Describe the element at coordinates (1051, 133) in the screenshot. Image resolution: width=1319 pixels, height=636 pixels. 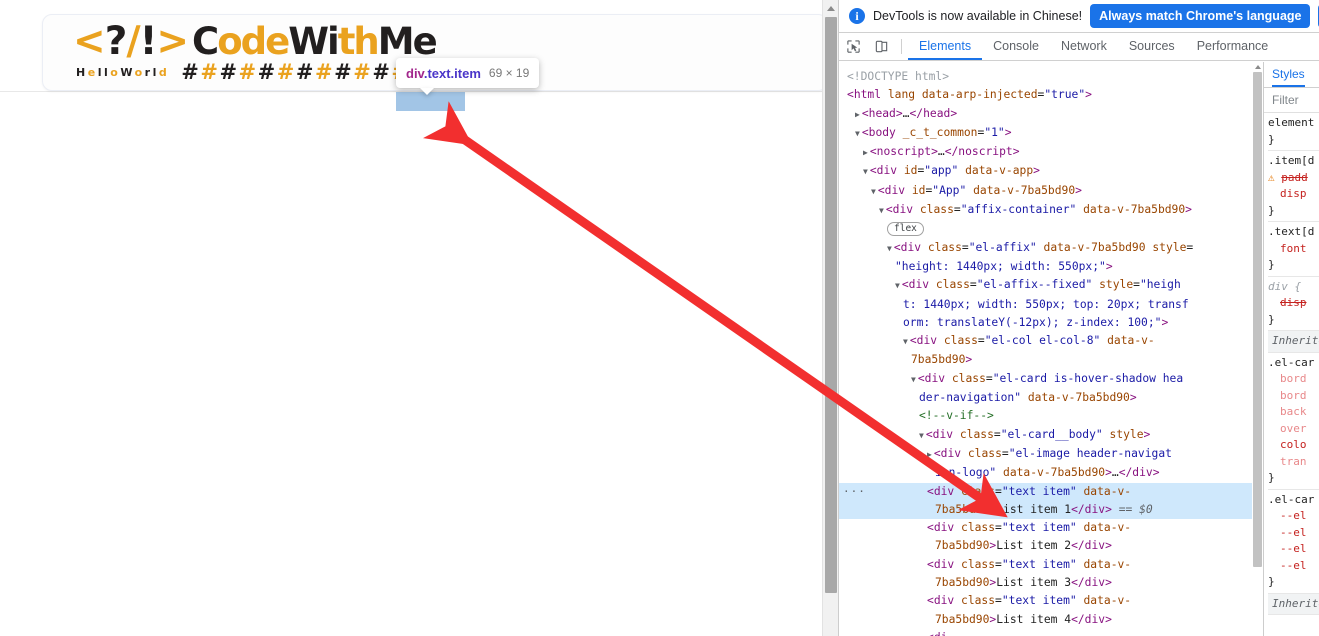
I see `dom-node: ▼ <body _c_t_common="1">` at that location.